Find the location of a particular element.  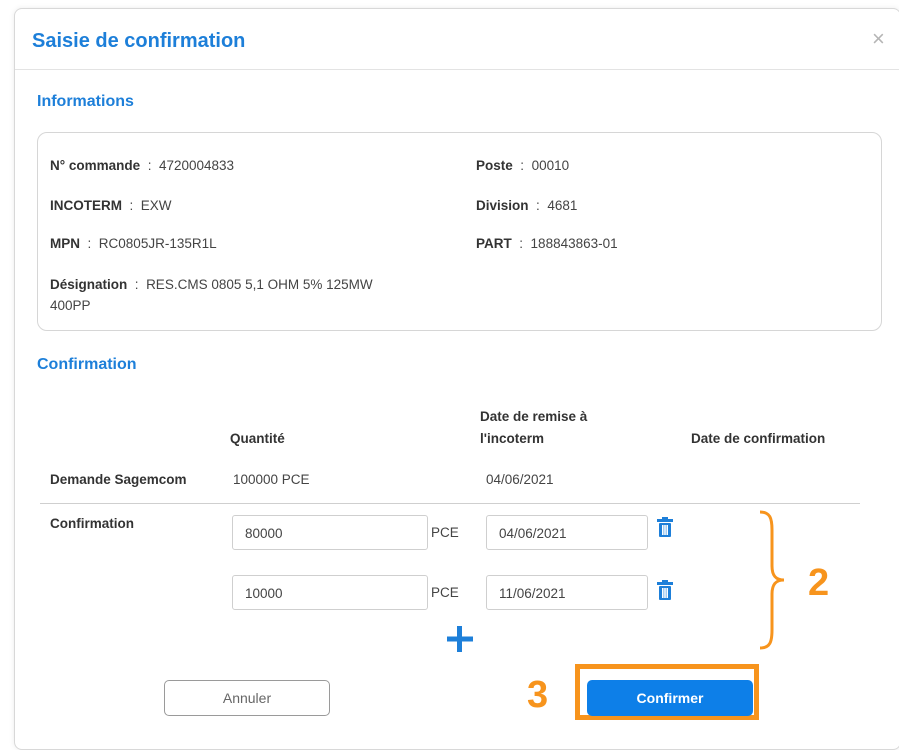

header-date-remise-line1: Date de remise à is located at coordinates (534, 416).